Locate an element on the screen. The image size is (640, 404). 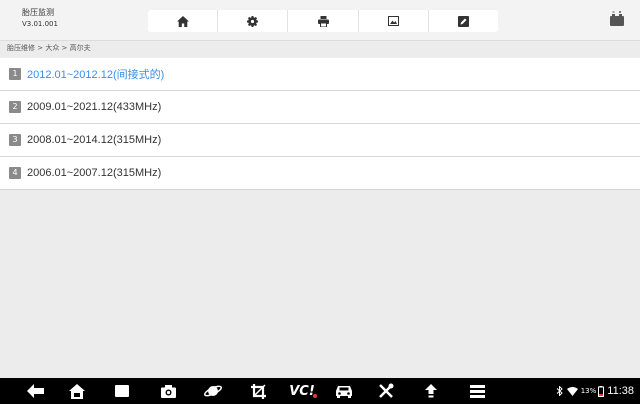
vehicle-battery-icon is located at coordinates (617, 18).